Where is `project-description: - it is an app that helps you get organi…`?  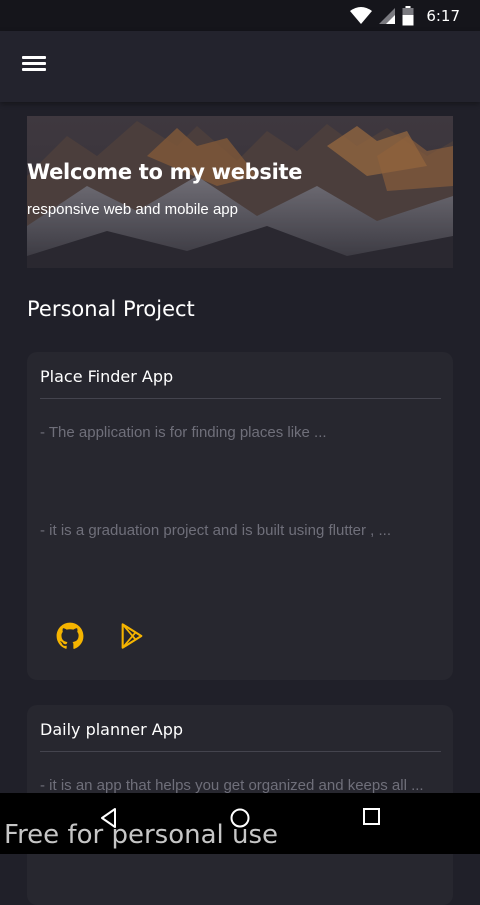
project-description: - it is an app that helps you get organi… is located at coordinates (232, 785).